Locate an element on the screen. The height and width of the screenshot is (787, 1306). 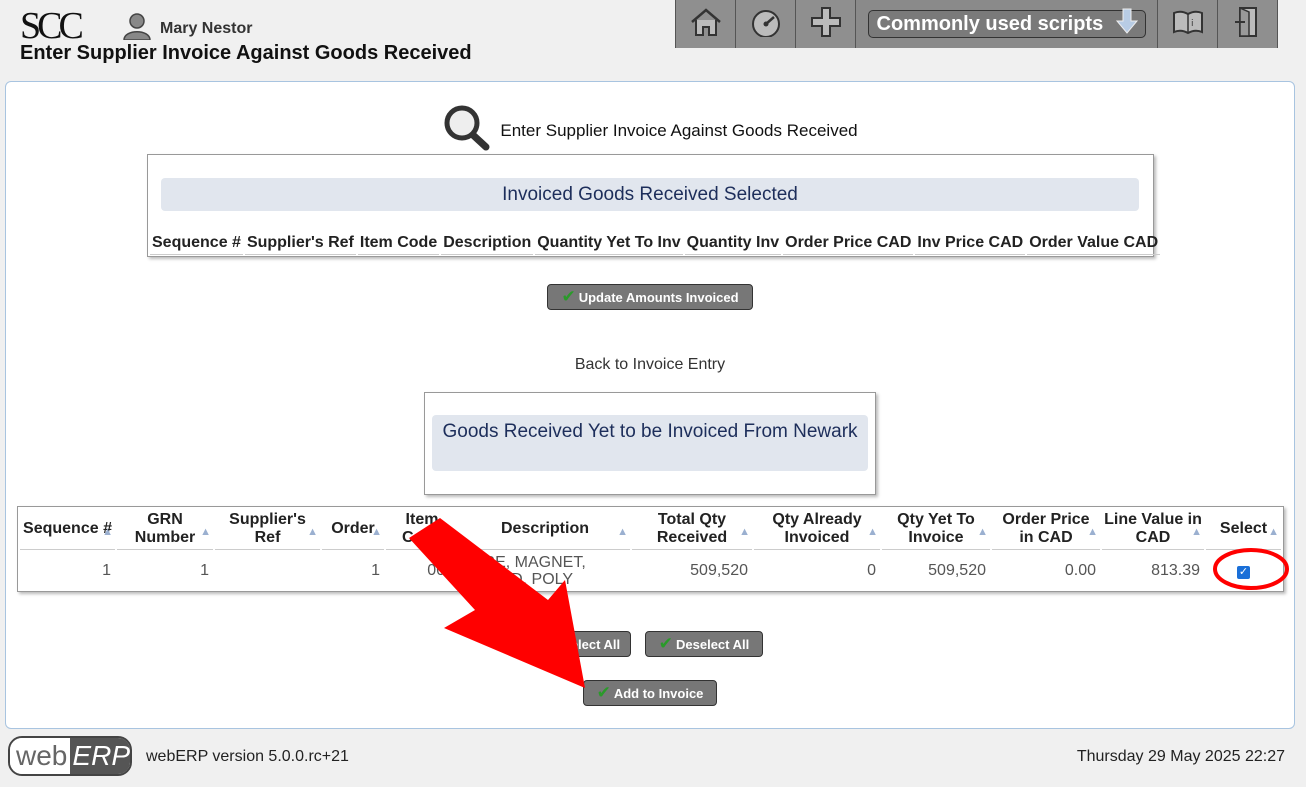
home-button is located at coordinates (706, 24).